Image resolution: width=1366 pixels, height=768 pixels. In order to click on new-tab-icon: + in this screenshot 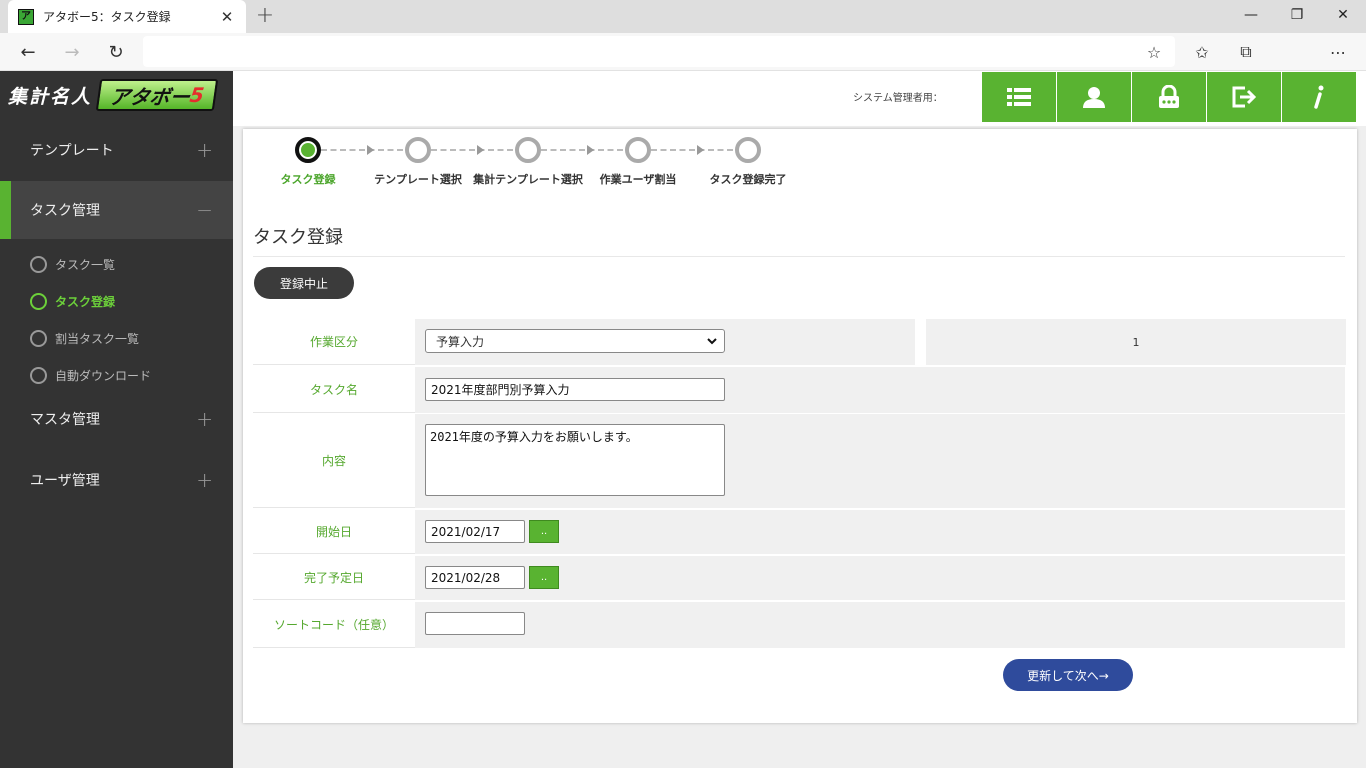, I will do `click(265, 16)`.